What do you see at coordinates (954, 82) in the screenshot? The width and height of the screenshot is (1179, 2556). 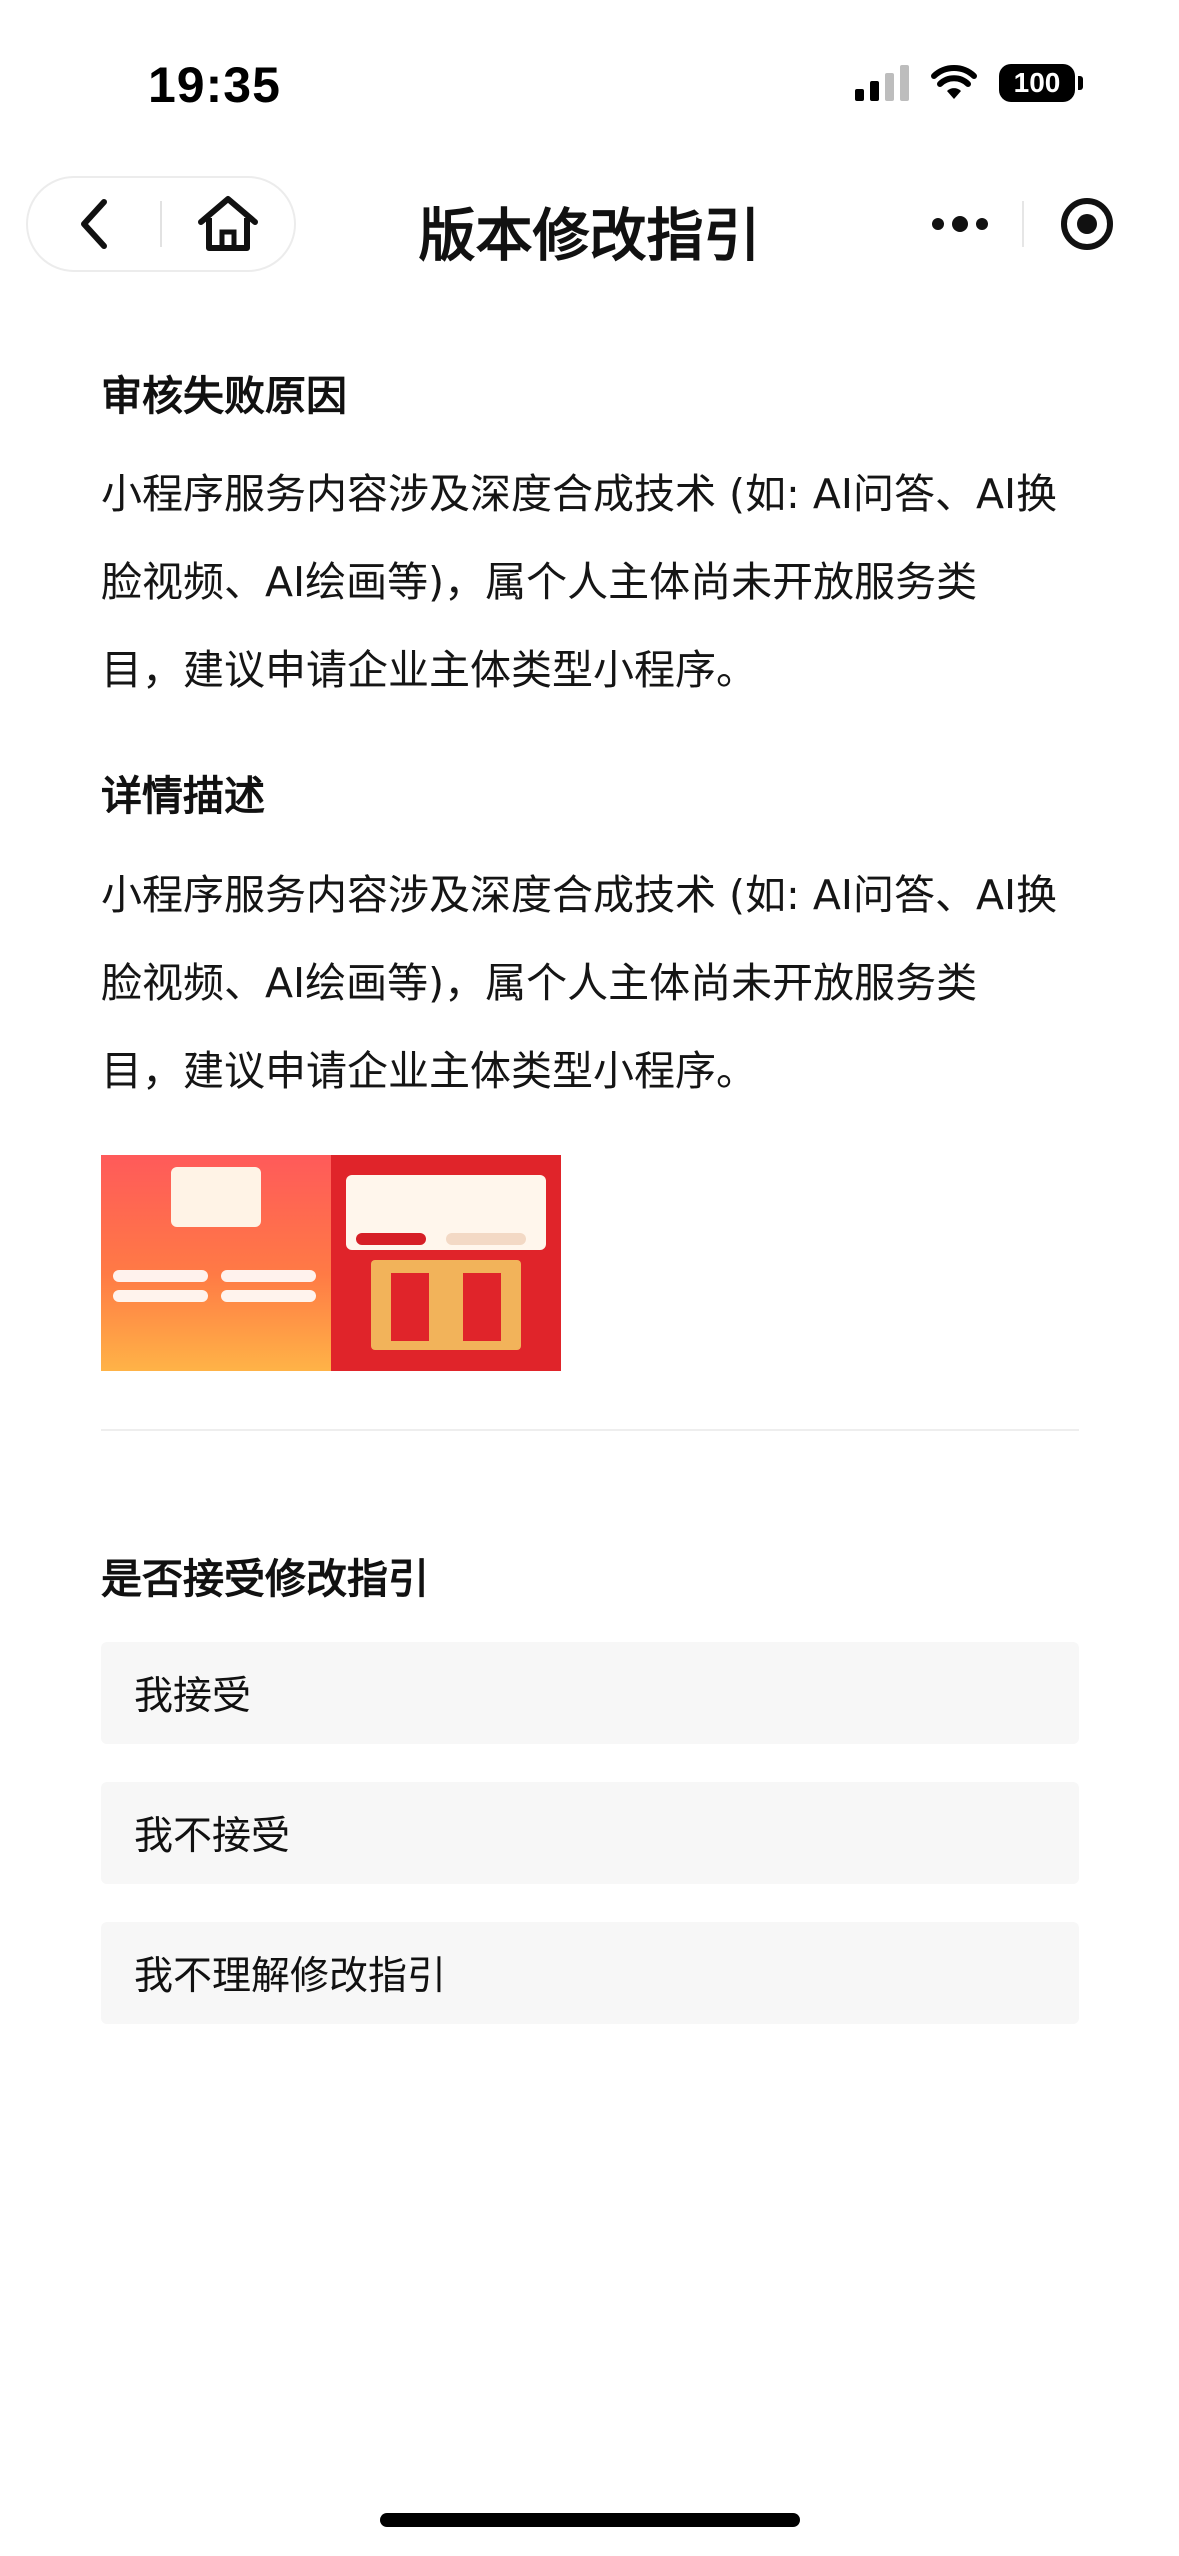 I see `wifi-icon` at bounding box center [954, 82].